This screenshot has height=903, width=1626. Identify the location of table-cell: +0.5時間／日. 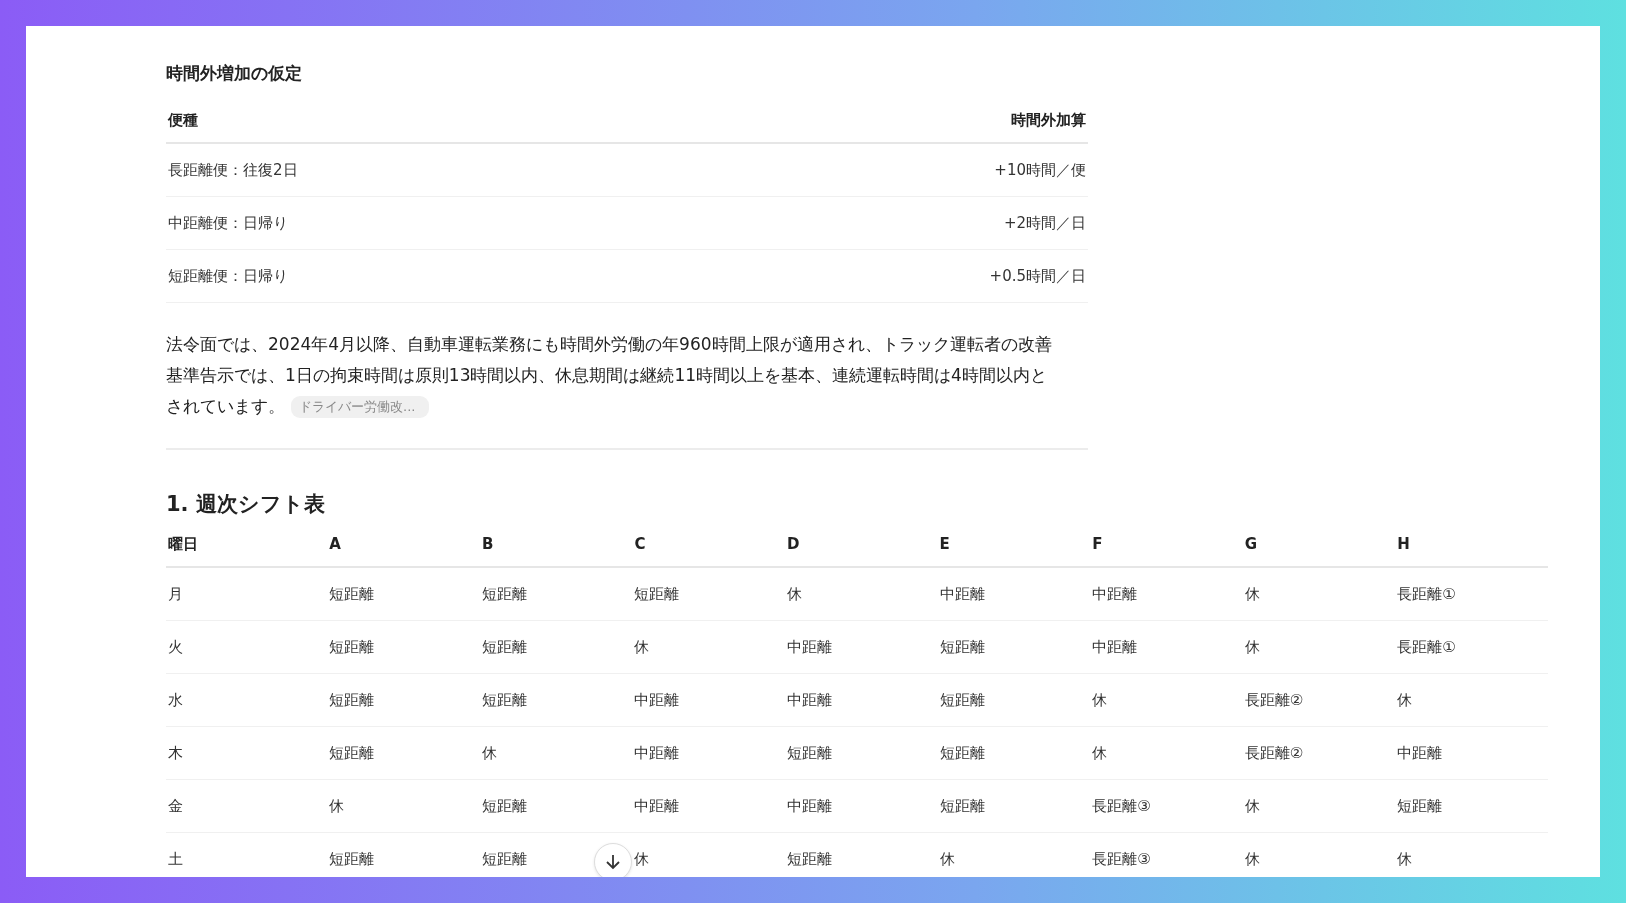
(890, 276).